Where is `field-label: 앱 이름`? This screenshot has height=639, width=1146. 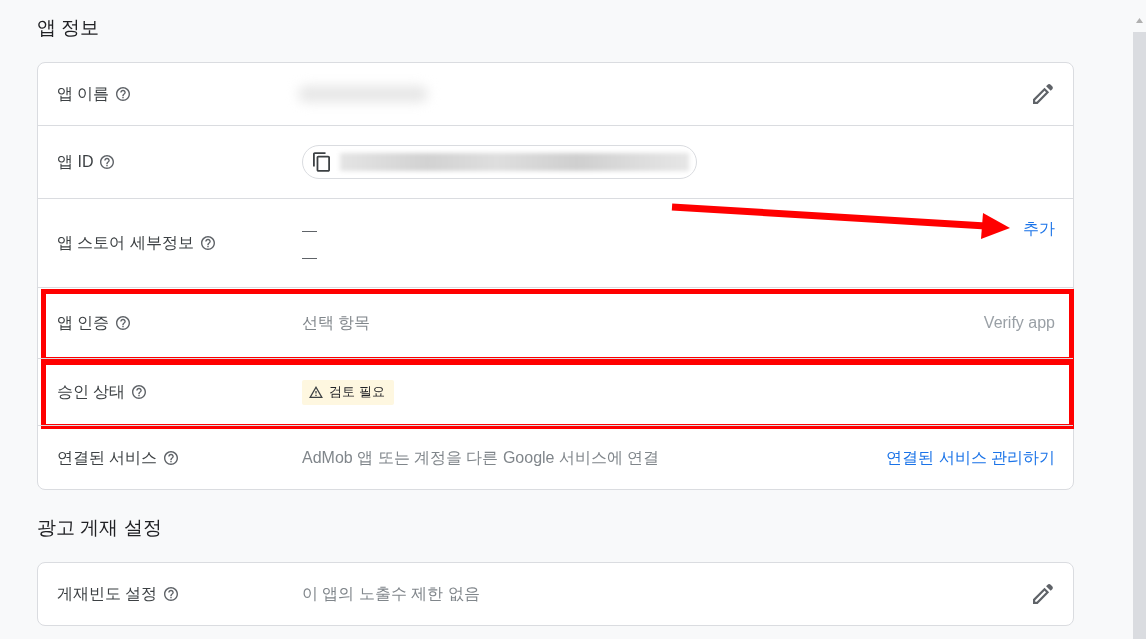
field-label: 앱 이름 is located at coordinates (83, 94).